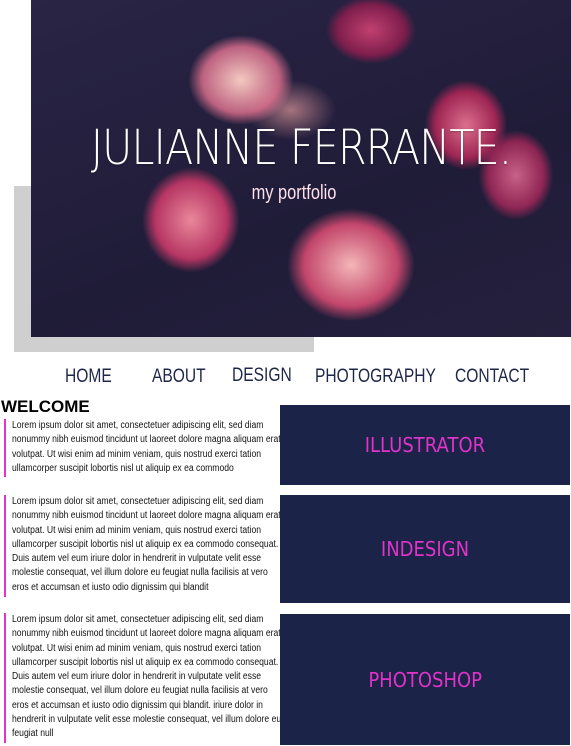 This screenshot has width=571, height=746. I want to click on tile-label: INDESIGN, so click(425, 549).